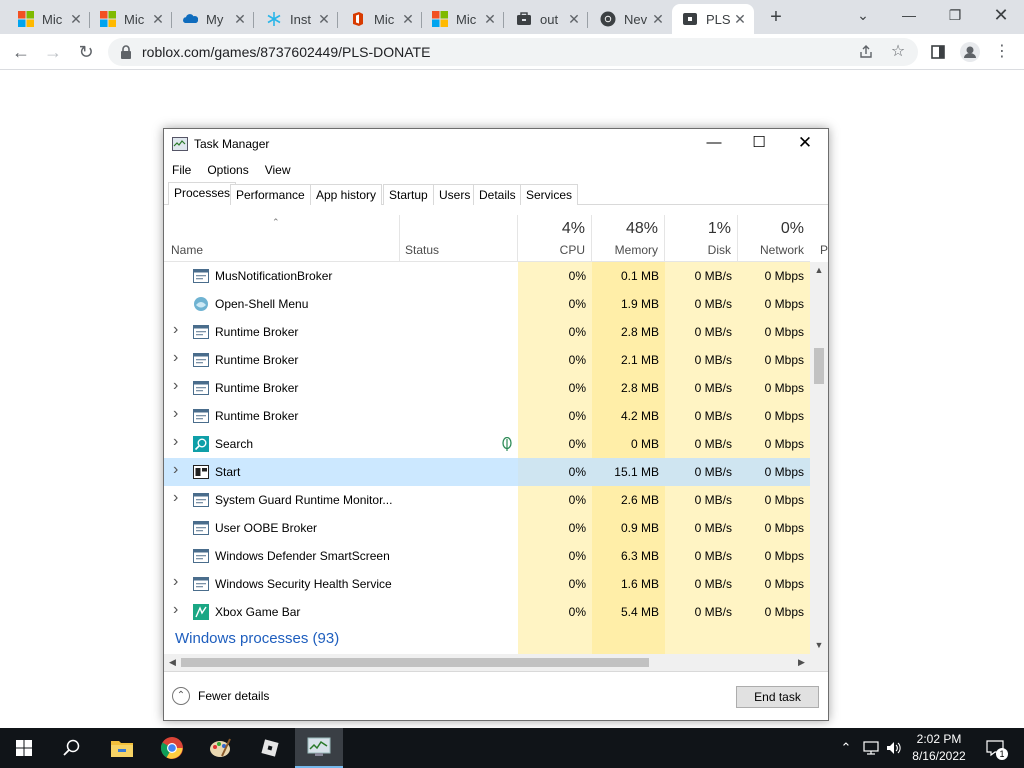  Describe the element at coordinates (513, 52) in the screenshot. I see `address-bar: roblox.com/games/8737602449/PLS-DONATE` at that location.